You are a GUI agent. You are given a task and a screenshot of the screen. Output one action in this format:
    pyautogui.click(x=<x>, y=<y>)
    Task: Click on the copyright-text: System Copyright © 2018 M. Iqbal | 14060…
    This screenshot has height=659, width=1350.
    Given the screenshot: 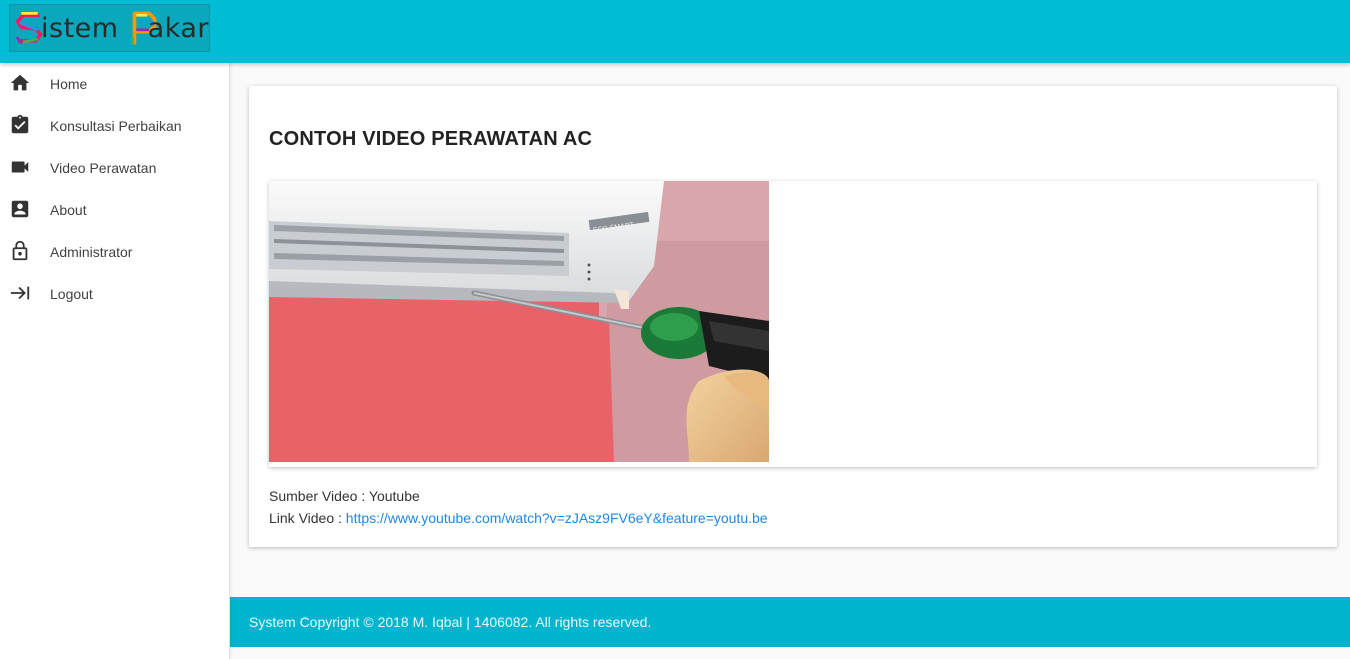 What is the action you would take?
    pyautogui.click(x=450, y=622)
    